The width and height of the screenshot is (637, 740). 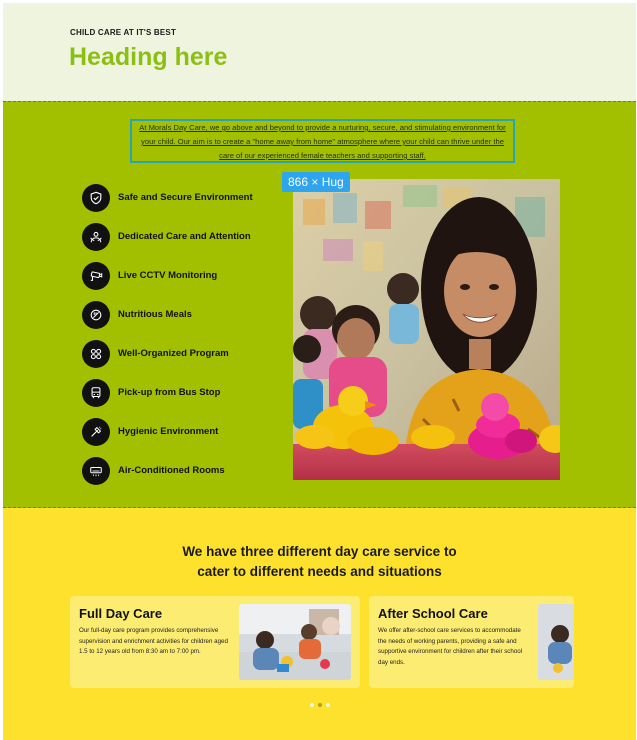 What do you see at coordinates (169, 392) in the screenshot?
I see `feature-label: Pick-up from Bus Stop` at bounding box center [169, 392].